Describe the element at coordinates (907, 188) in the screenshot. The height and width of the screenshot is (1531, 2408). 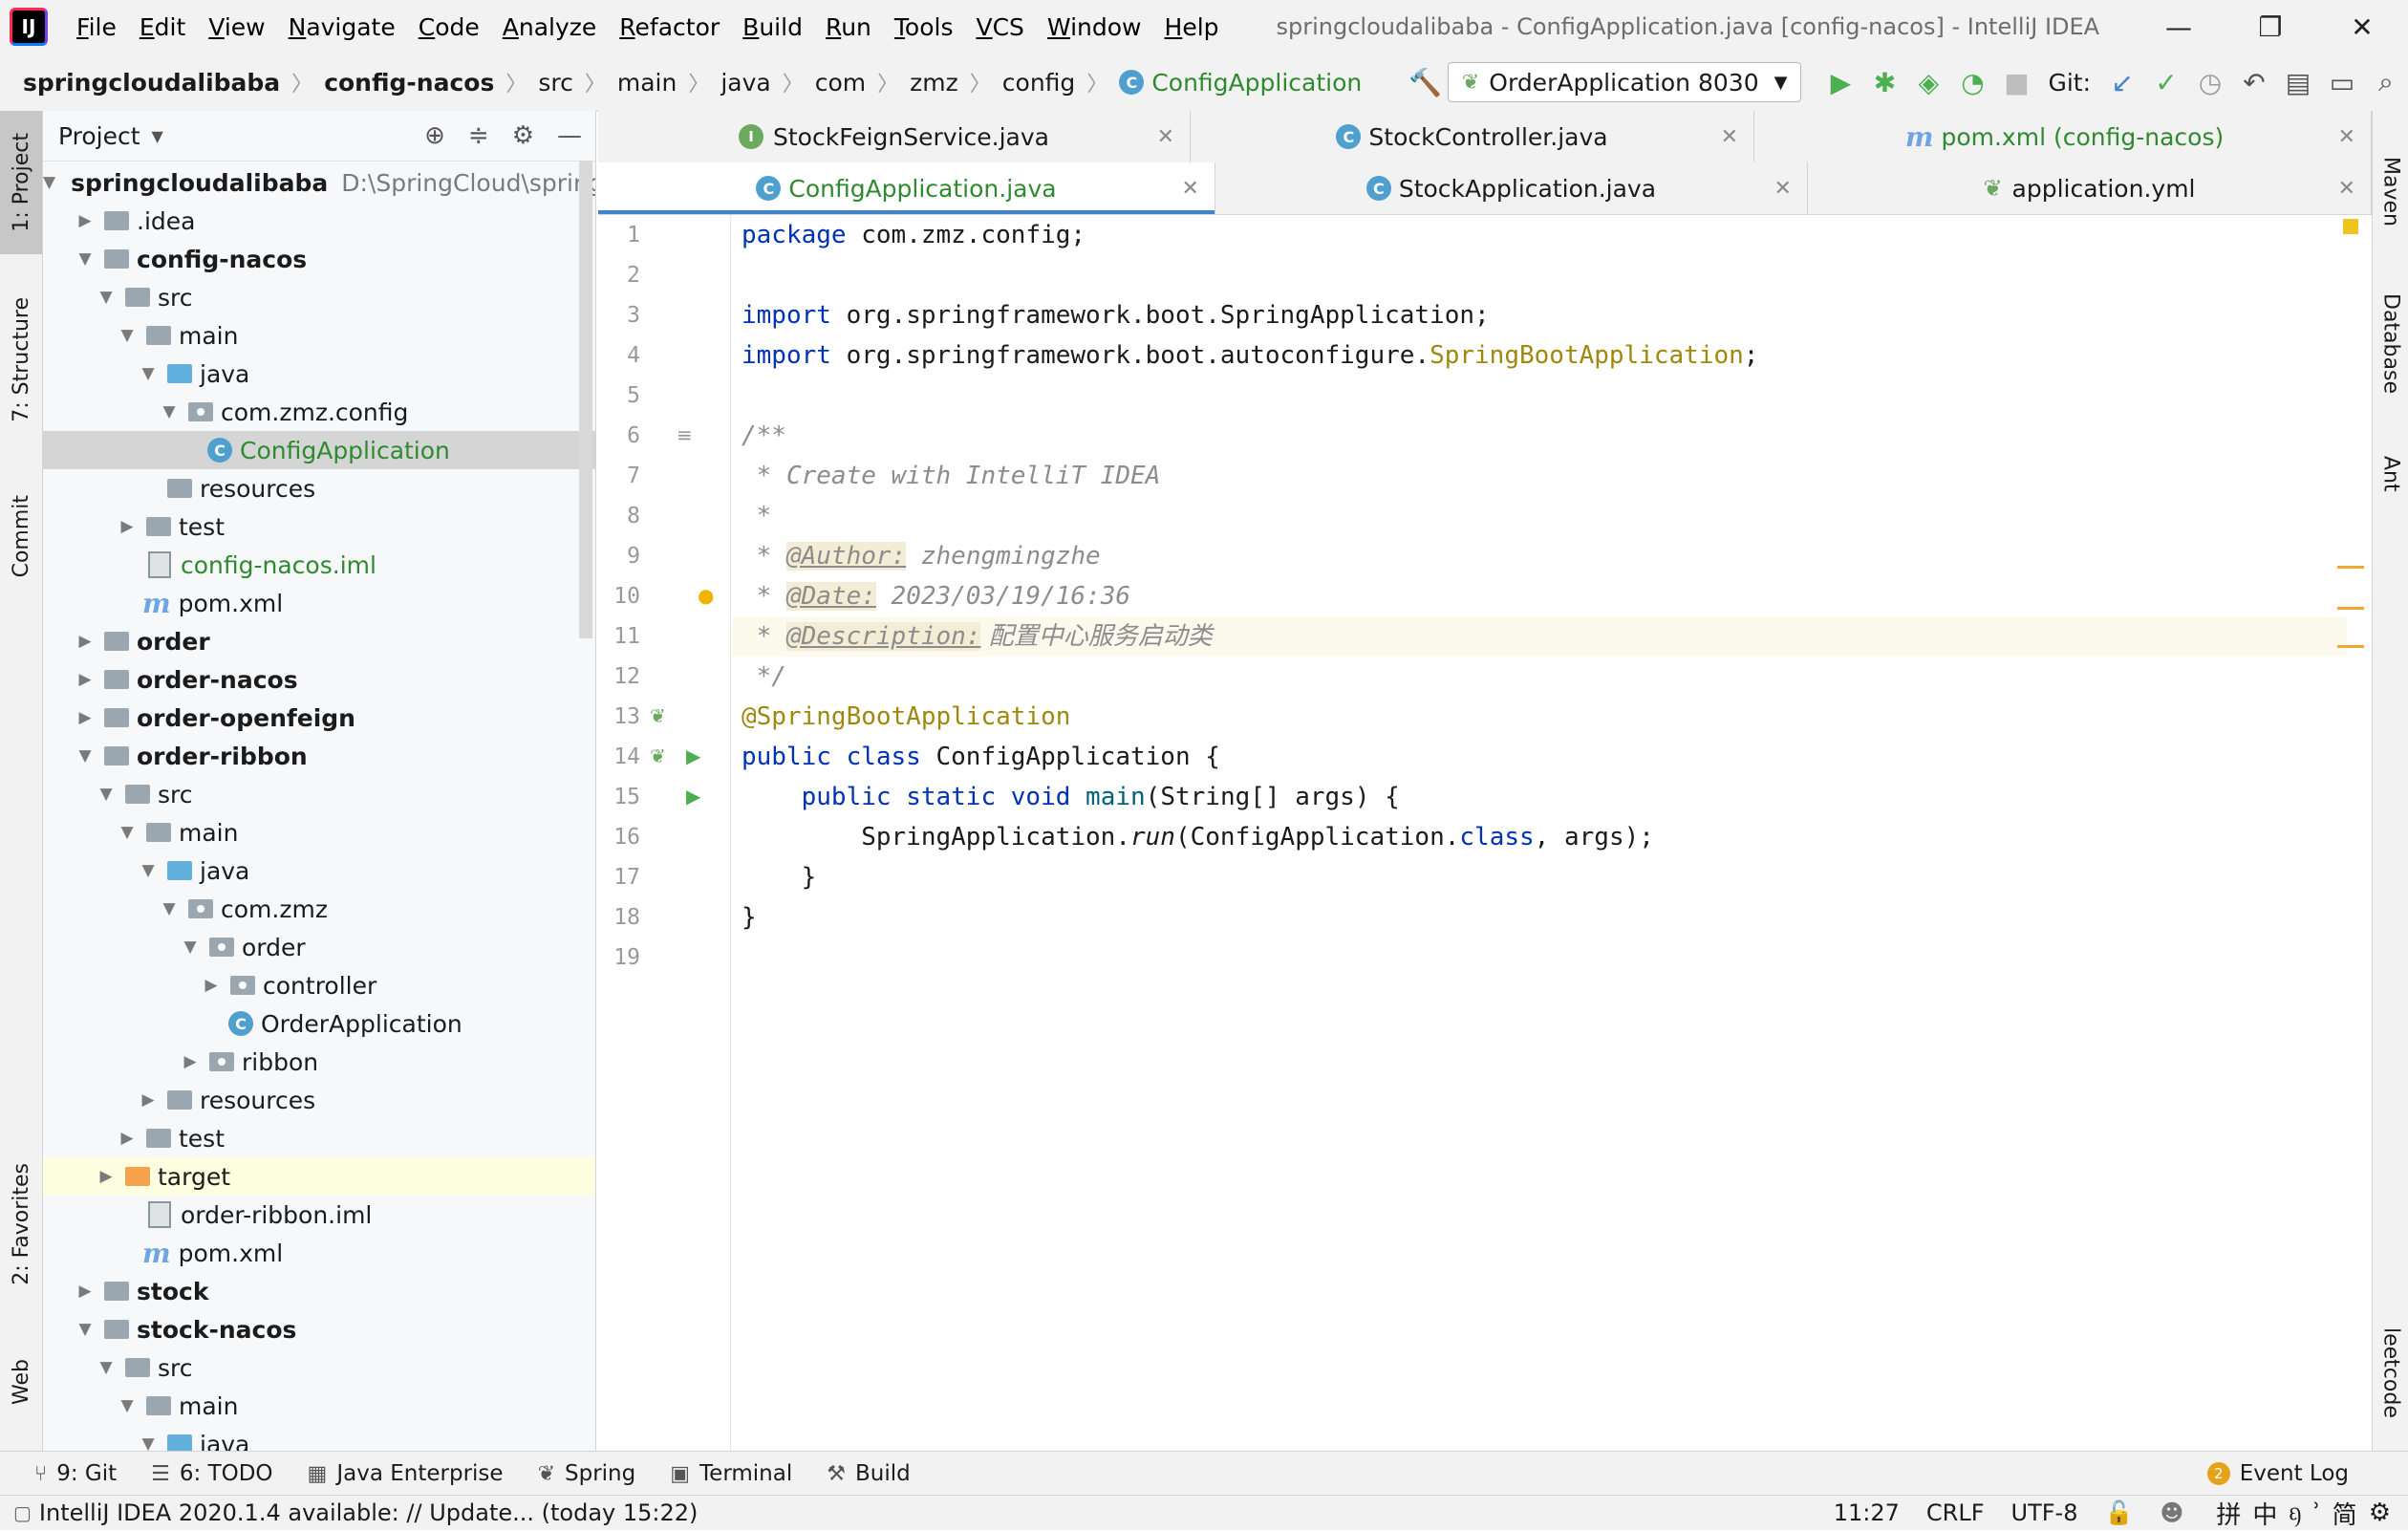
I see `tab-configapplication-java: C ConfigApplication.java ✕` at that location.